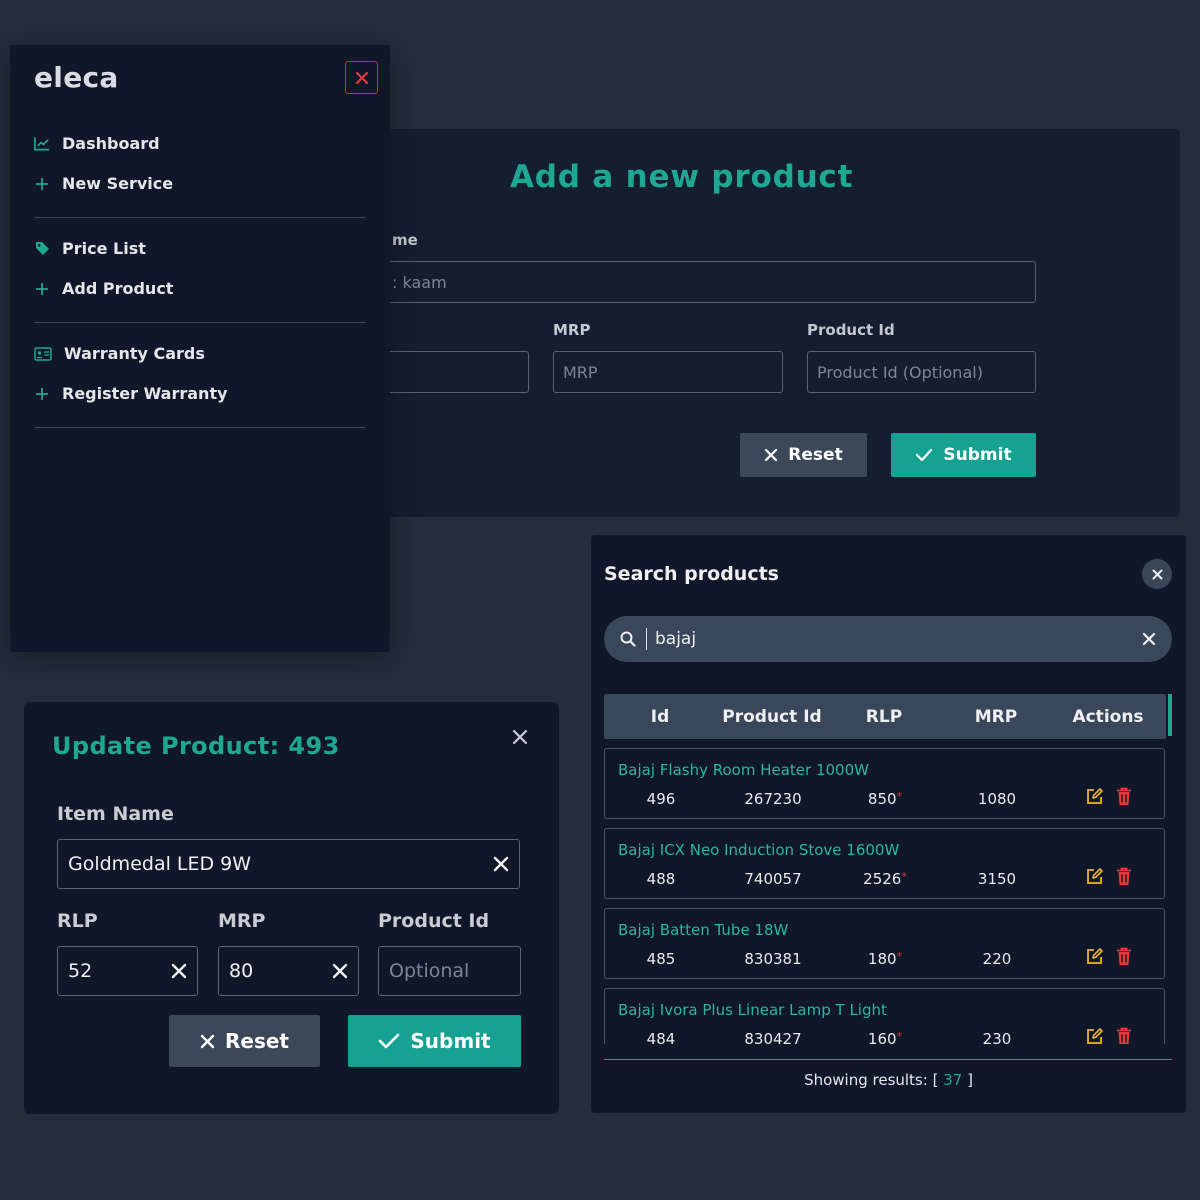 The image size is (1200, 1200). Describe the element at coordinates (1108, 716) in the screenshot. I see `column-header-actions: Actions` at that location.